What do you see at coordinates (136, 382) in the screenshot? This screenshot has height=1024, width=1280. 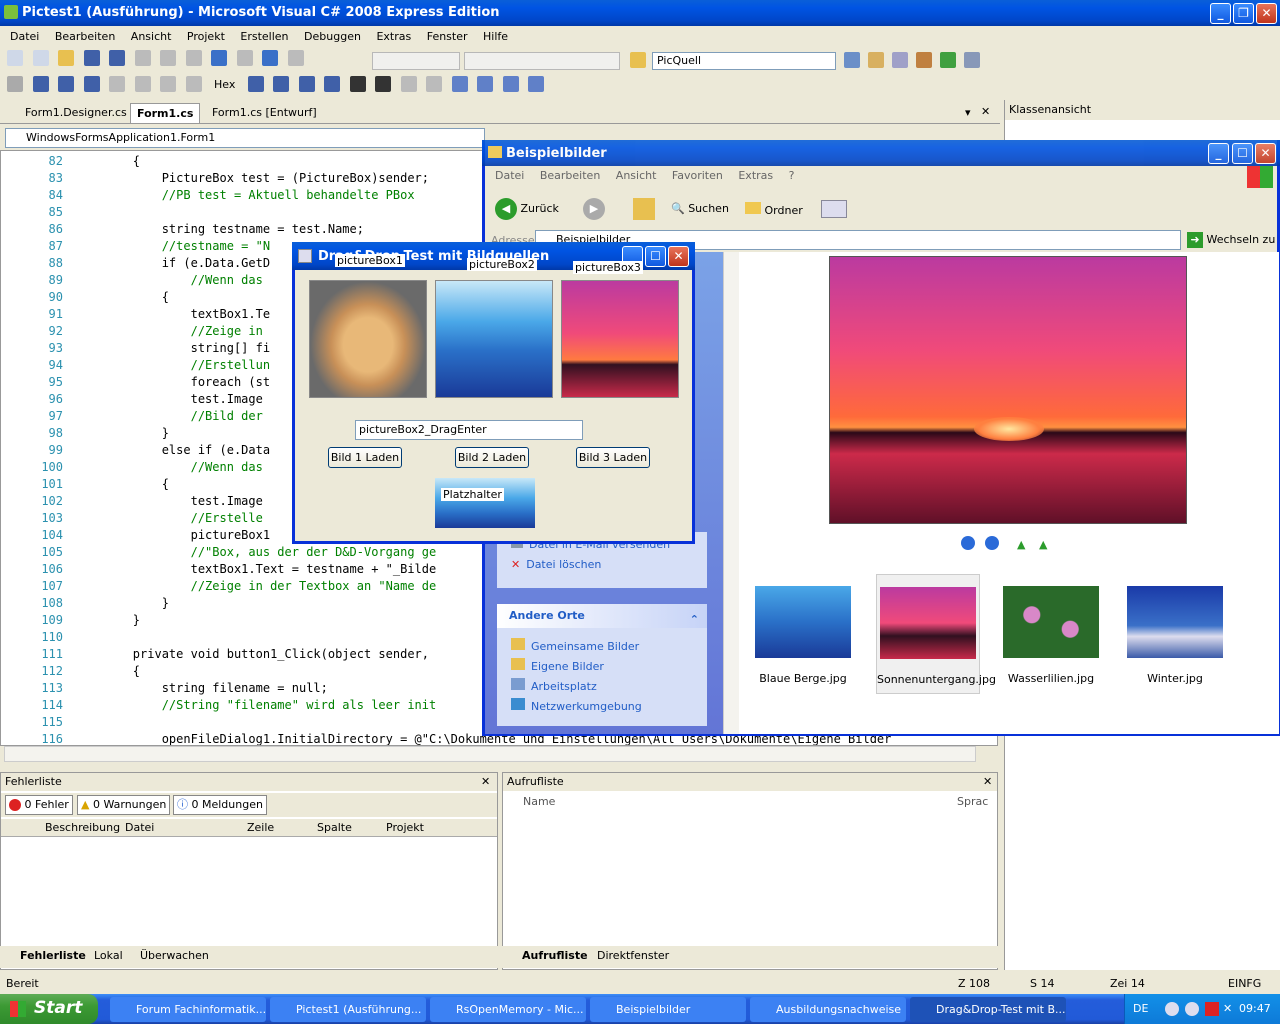 I see `code-line: 95 foreach (st` at bounding box center [136, 382].